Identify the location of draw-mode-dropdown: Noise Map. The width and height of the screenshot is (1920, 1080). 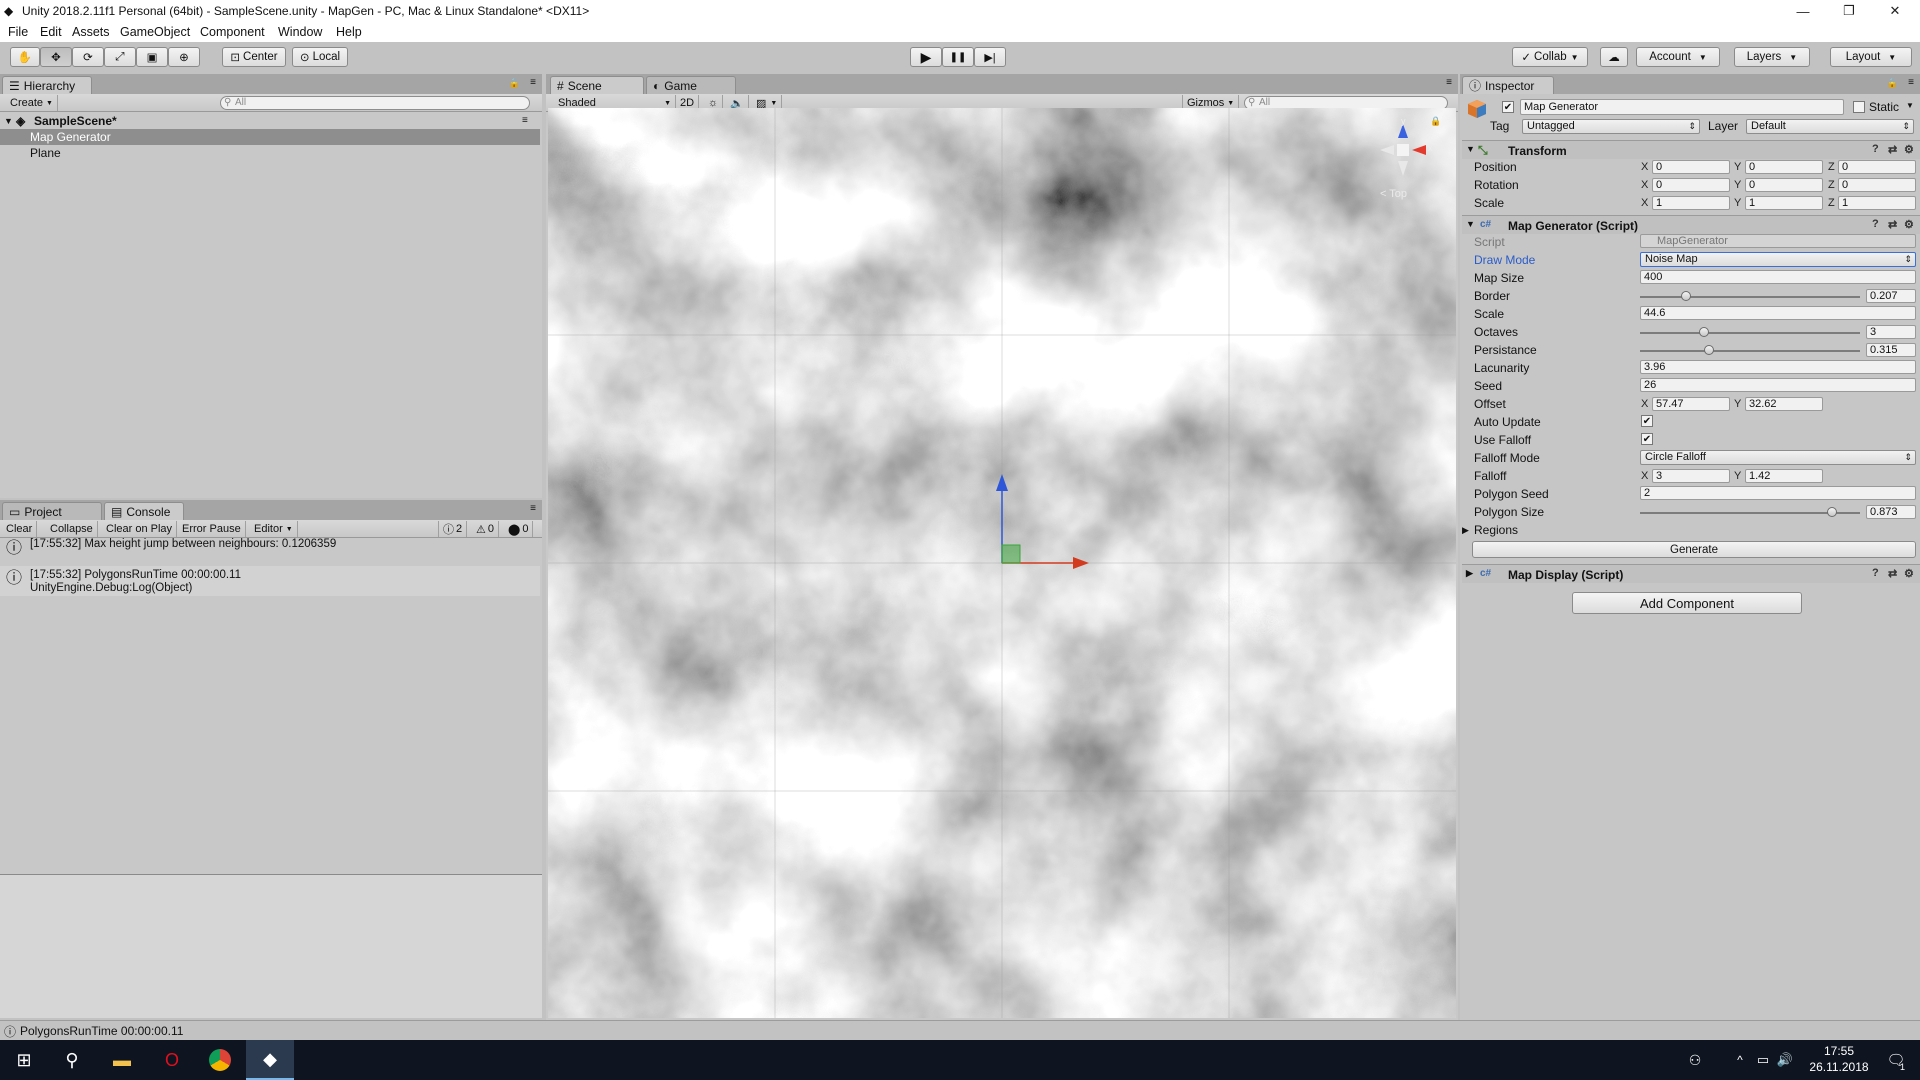
(1778, 259).